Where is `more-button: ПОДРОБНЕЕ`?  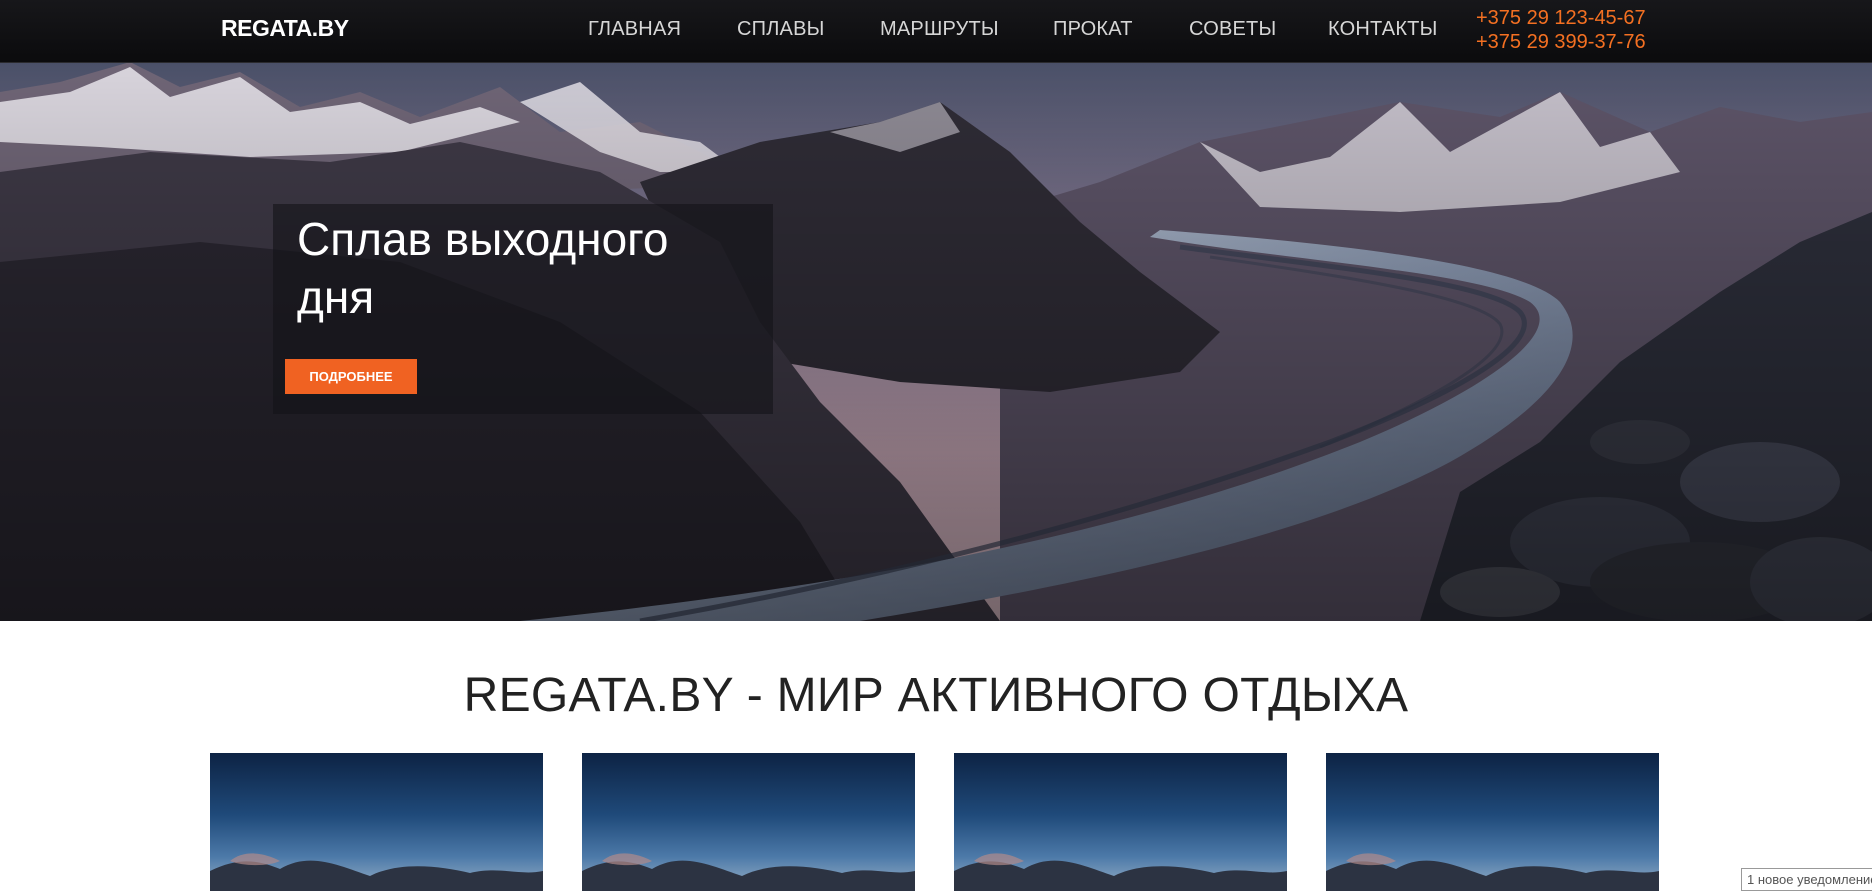 more-button: ПОДРОБНЕЕ is located at coordinates (351, 376).